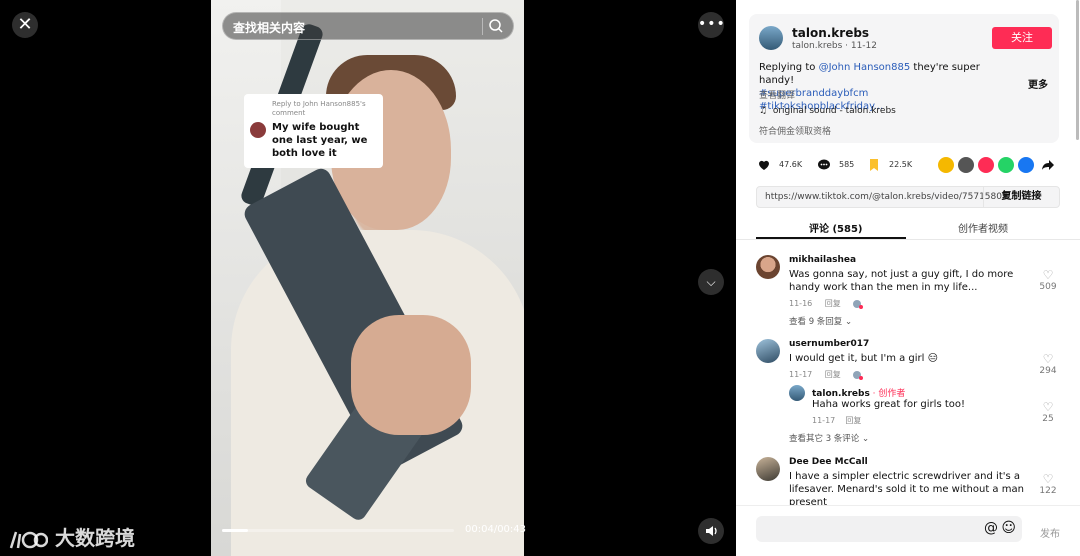 This screenshot has width=1080, height=556. I want to click on comment-date: 11-17, so click(801, 374).